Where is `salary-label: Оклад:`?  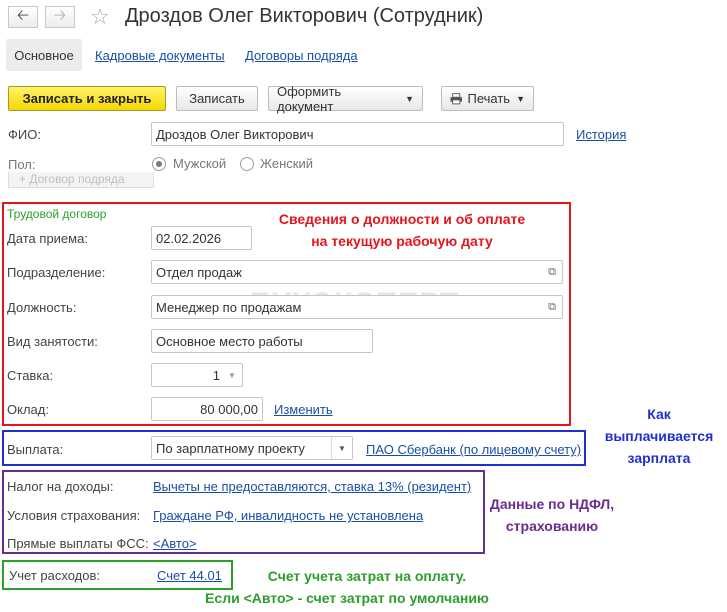 salary-label: Оклад: is located at coordinates (28, 409).